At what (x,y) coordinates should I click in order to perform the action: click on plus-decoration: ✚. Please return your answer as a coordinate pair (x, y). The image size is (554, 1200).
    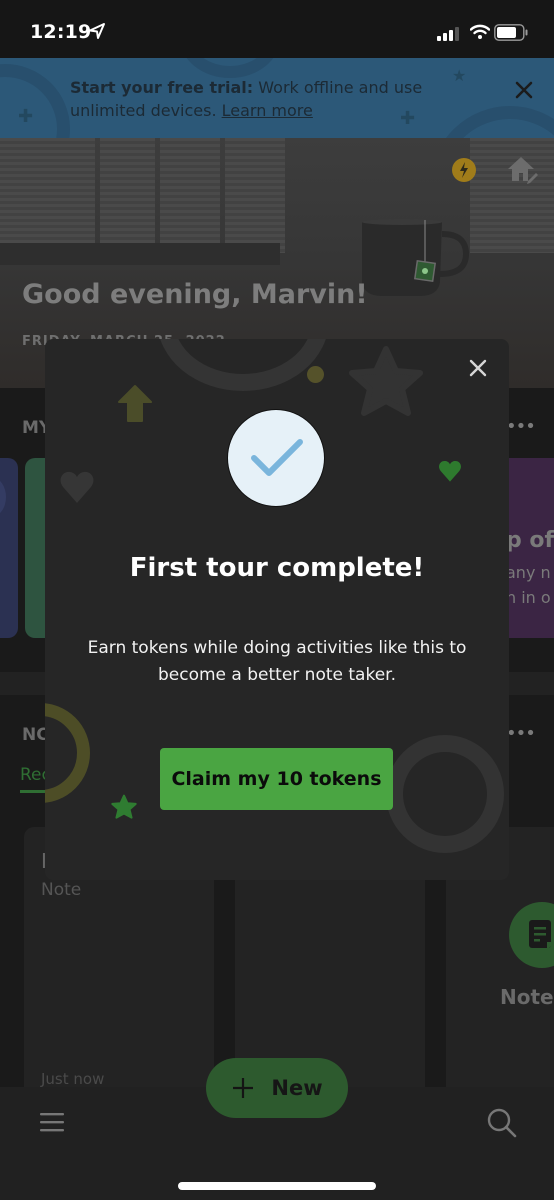
    Looking at the image, I should click on (26, 116).